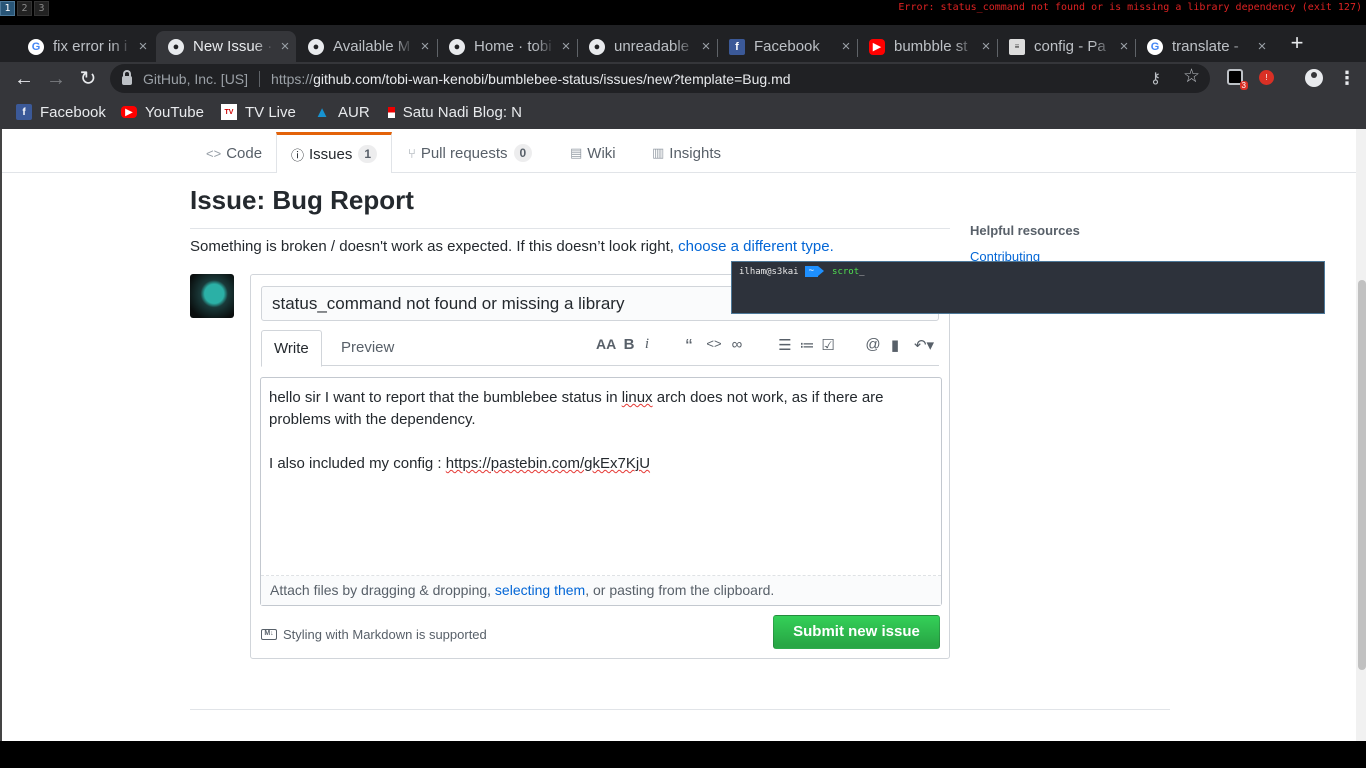  I want to click on youtube-icon: ▶, so click(877, 46).